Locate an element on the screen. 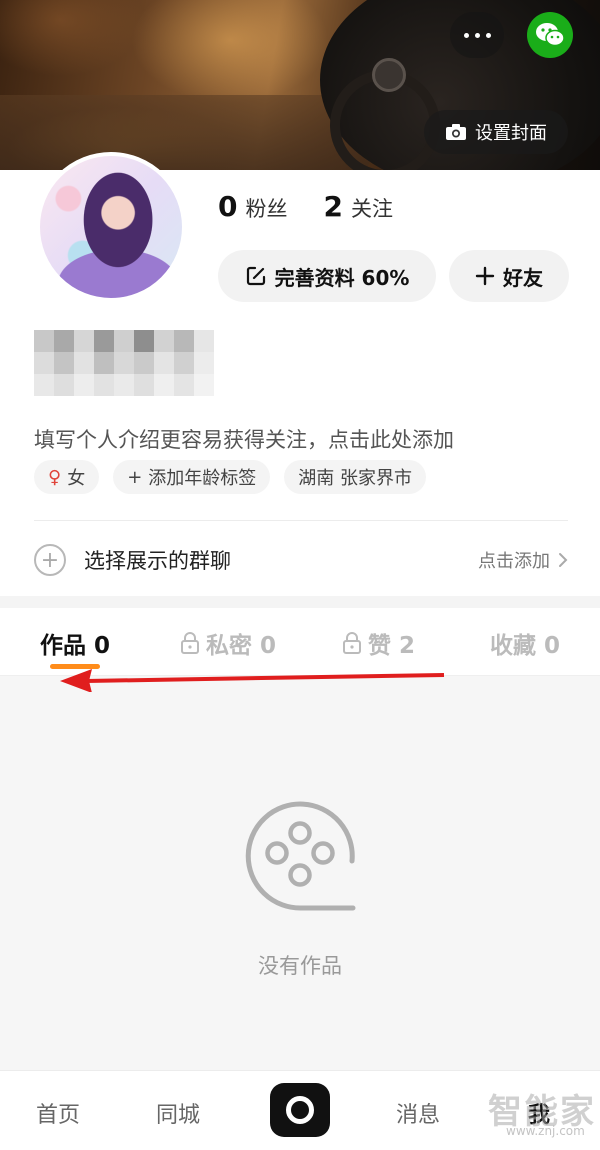 This screenshot has height=1150, width=600. set-cover-label: 设置封面 is located at coordinates (511, 133).